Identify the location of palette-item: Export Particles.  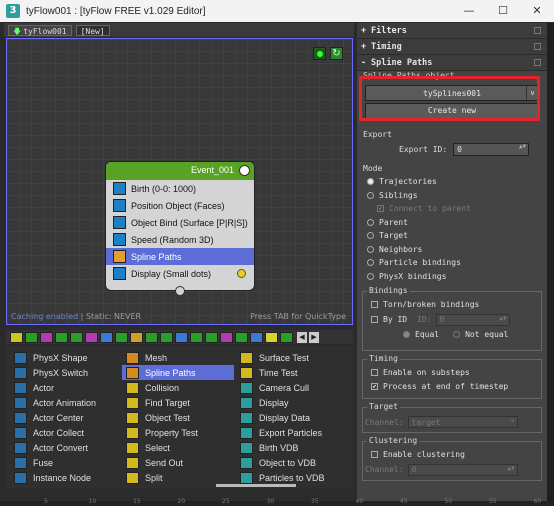
(292, 432).